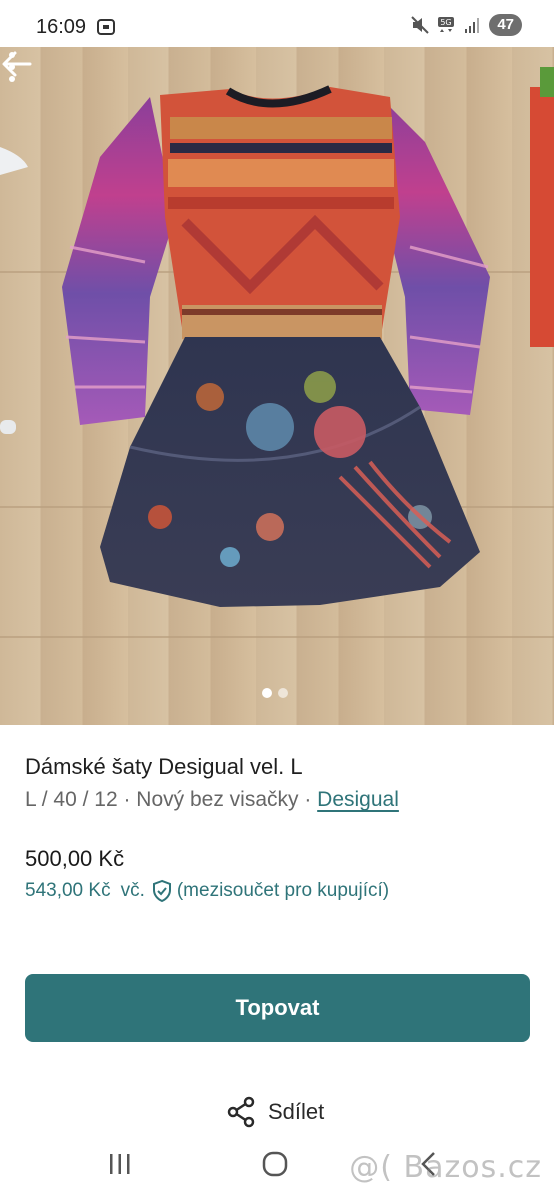 Image resolution: width=554 pixels, height=1200 pixels. I want to click on share-icon, so click(241, 1112).